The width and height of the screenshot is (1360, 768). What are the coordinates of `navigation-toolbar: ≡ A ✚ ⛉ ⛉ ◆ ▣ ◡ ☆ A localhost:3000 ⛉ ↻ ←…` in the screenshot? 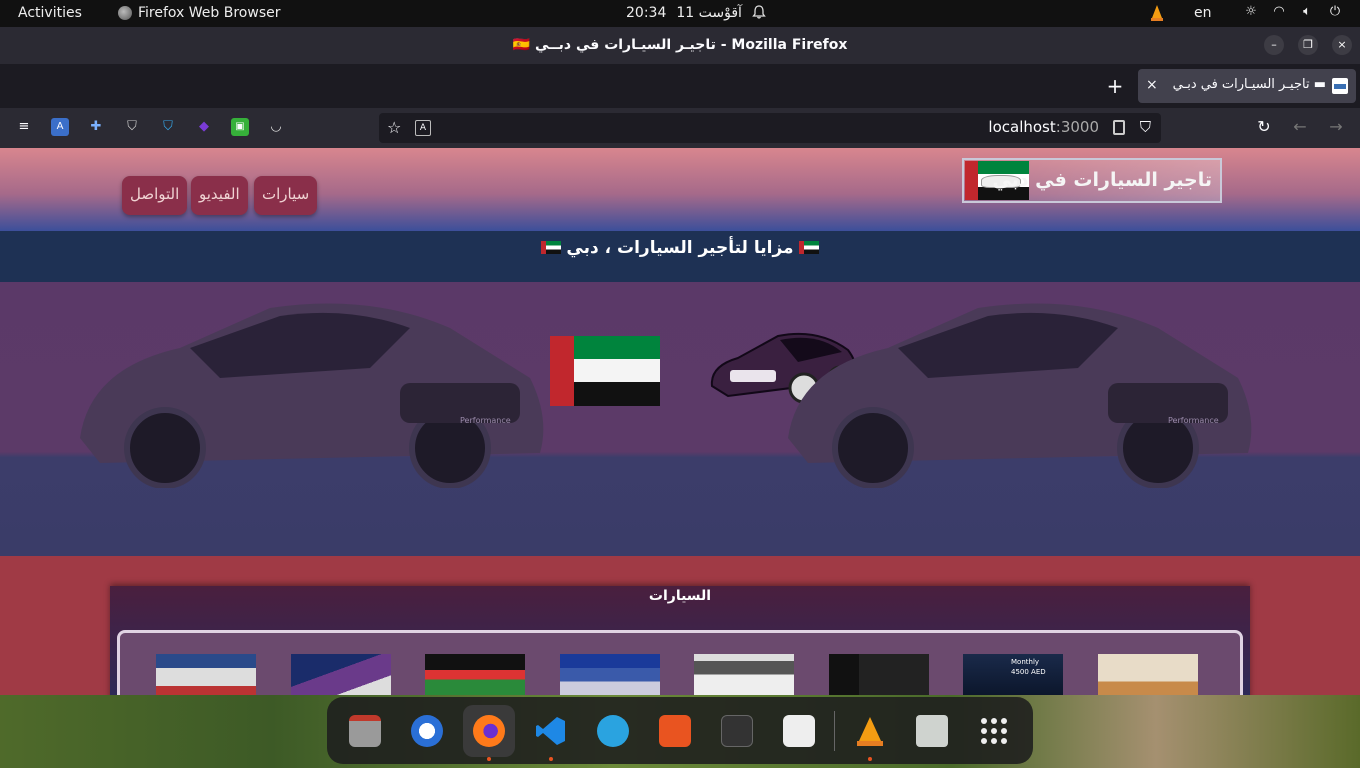 It's located at (680, 128).